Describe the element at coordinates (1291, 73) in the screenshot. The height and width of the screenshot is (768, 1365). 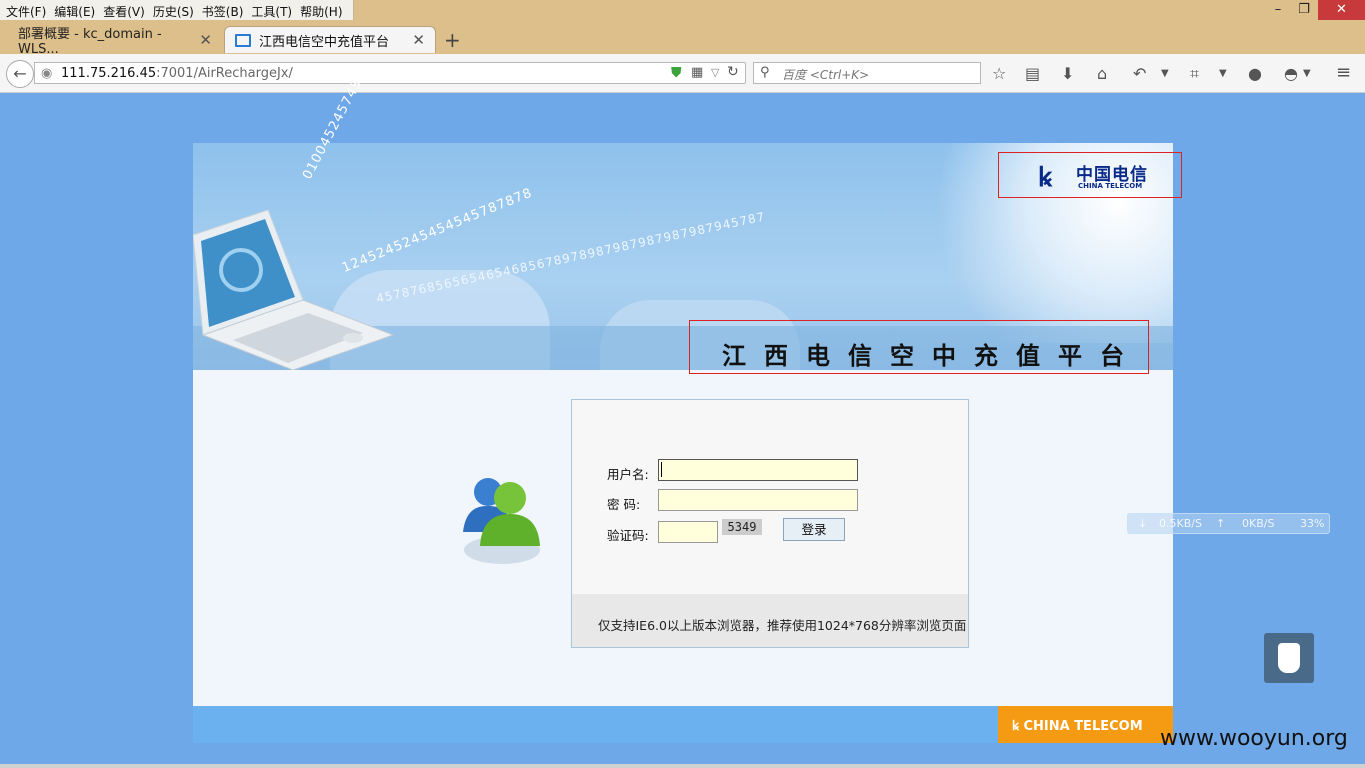
I see `mask-icon: ◓` at that location.